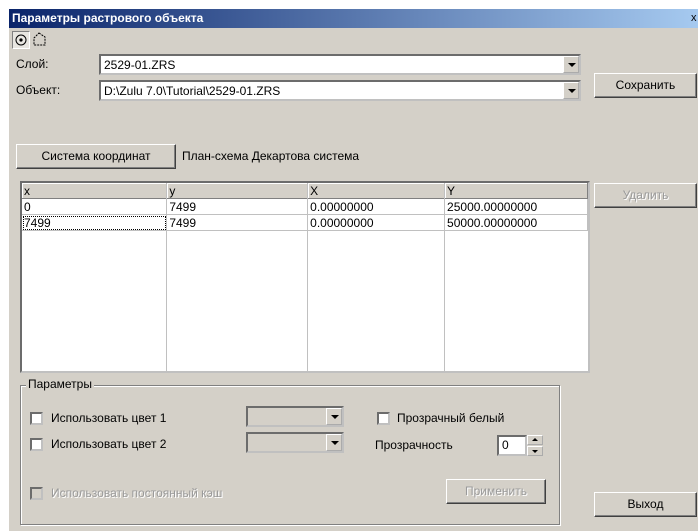  I want to click on column-header: y, so click(237, 191).